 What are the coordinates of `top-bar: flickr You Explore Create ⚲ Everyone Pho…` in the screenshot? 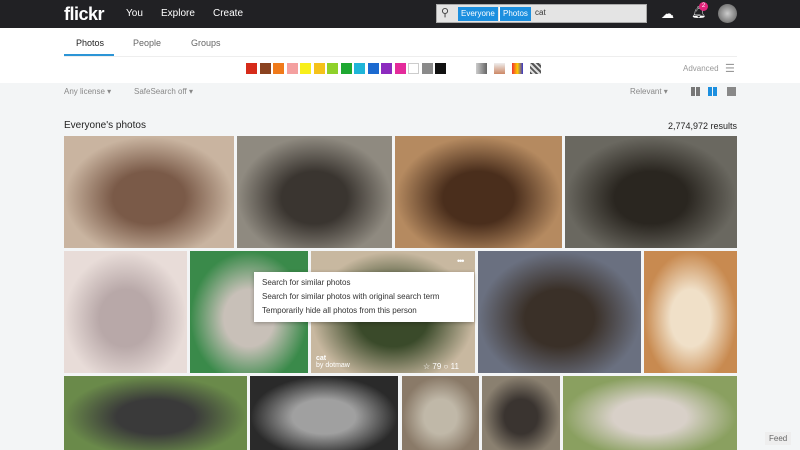 It's located at (400, 14).